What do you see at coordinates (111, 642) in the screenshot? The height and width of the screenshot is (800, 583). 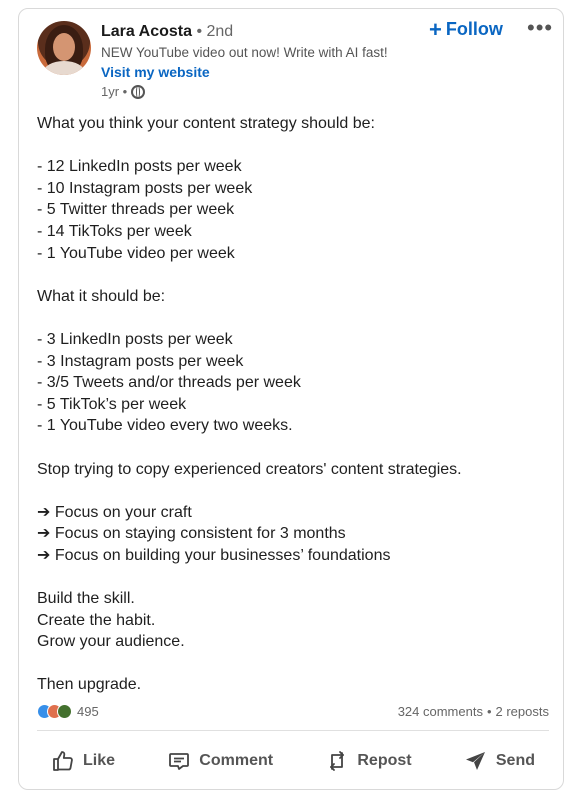 I see `post-line: Grow your audience.` at bounding box center [111, 642].